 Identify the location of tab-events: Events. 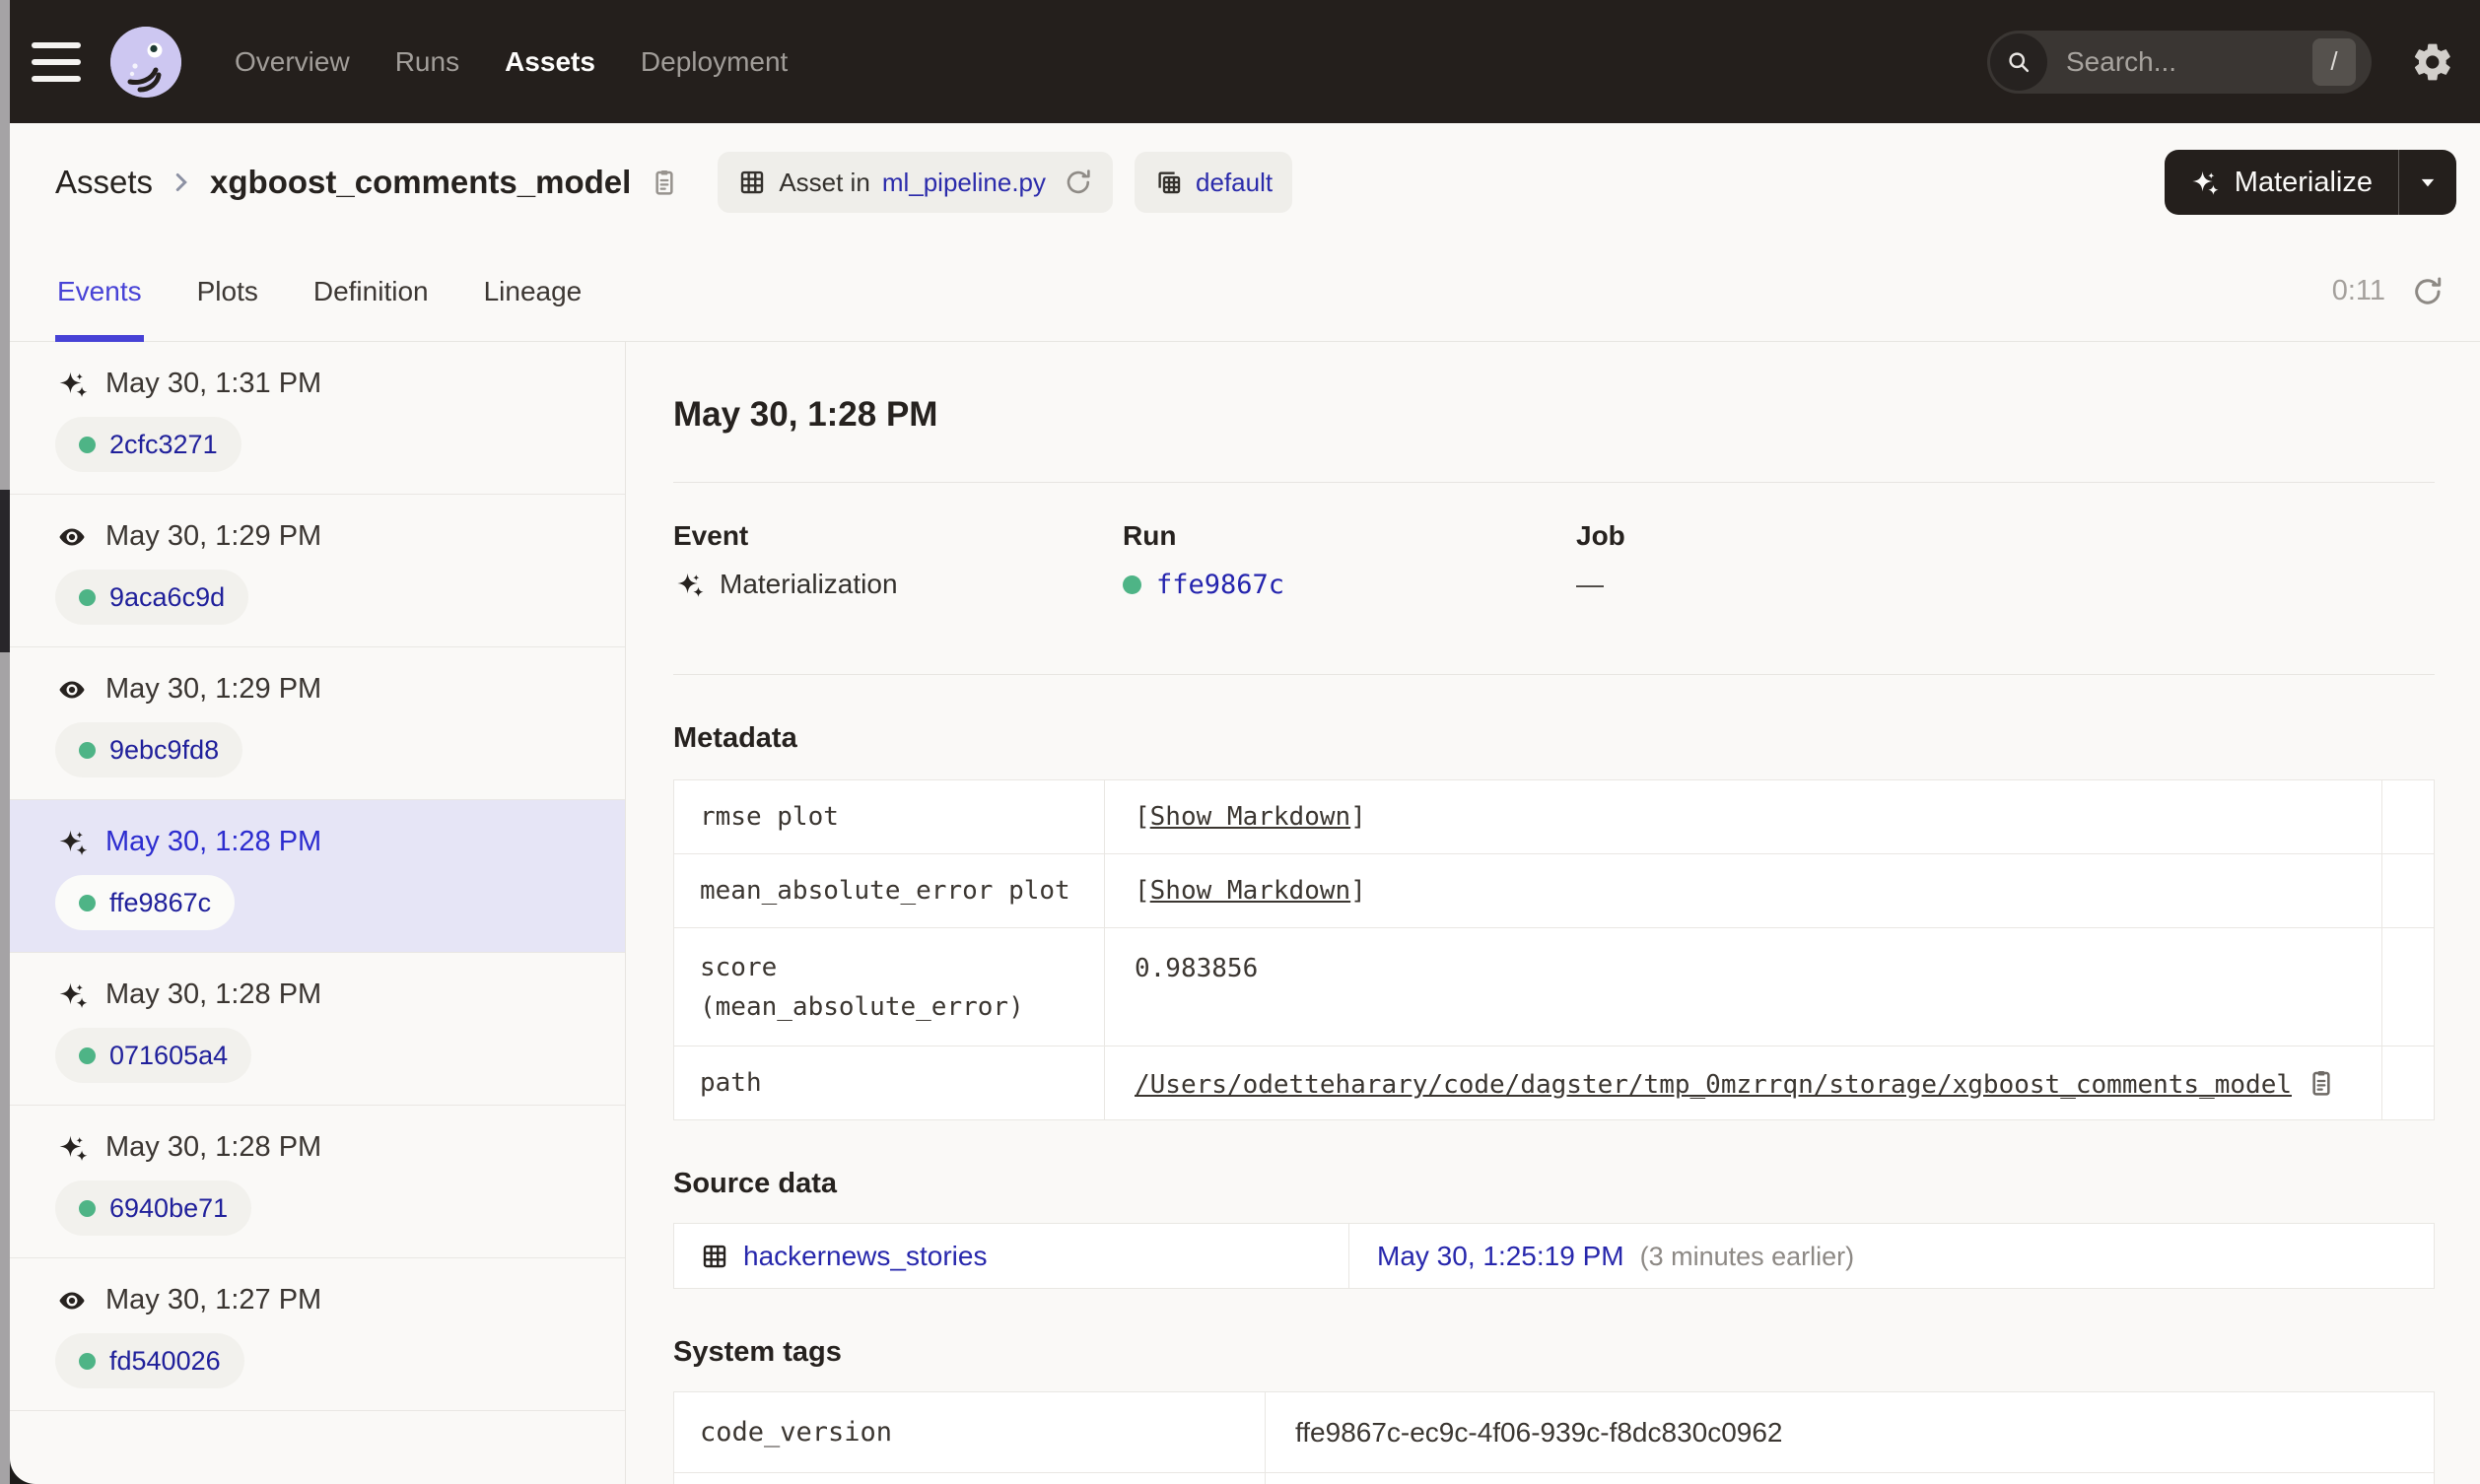
(99, 291).